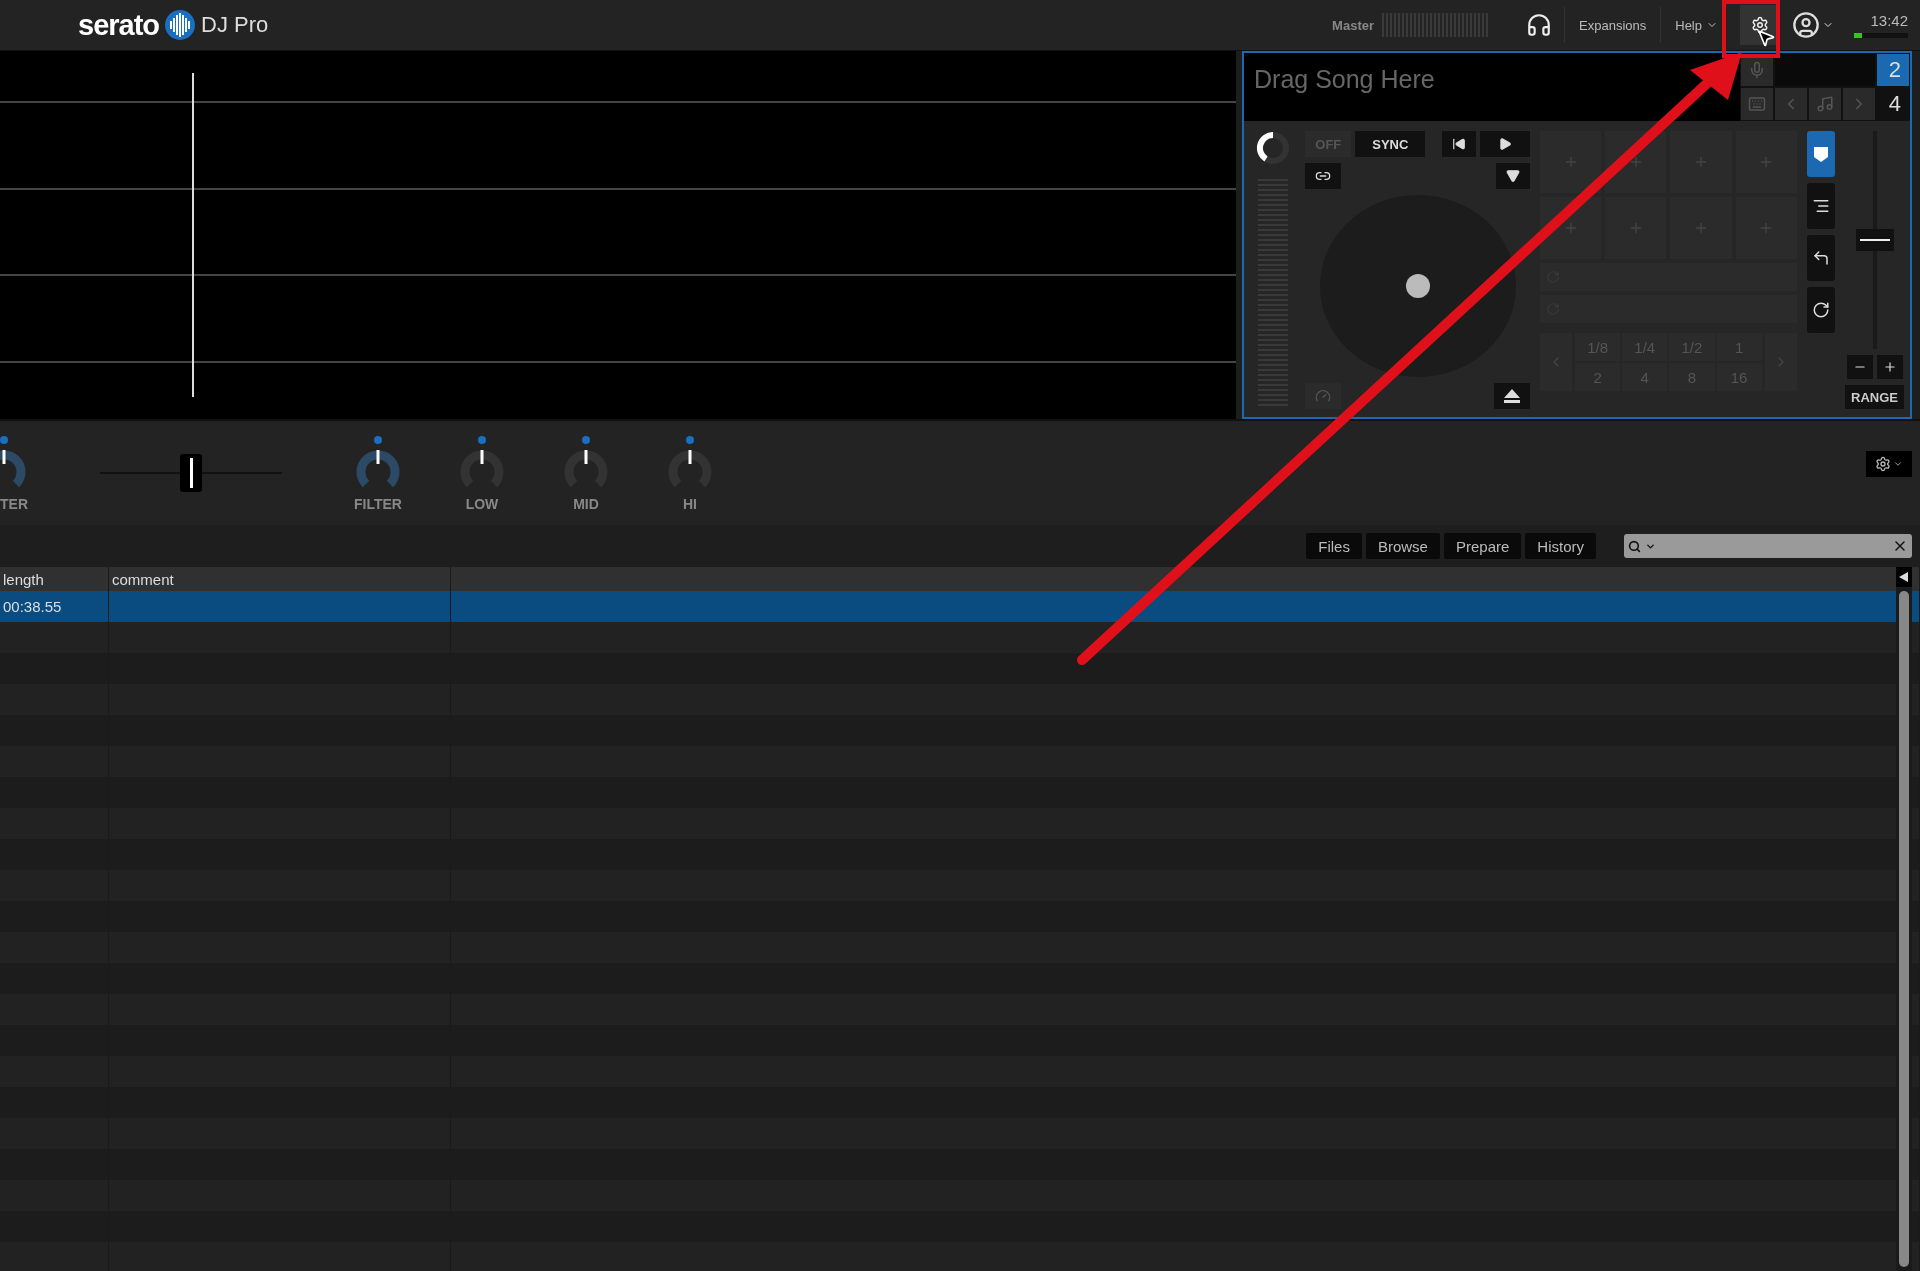 This screenshot has width=1920, height=1271. I want to click on tempo-button, so click(1323, 396).